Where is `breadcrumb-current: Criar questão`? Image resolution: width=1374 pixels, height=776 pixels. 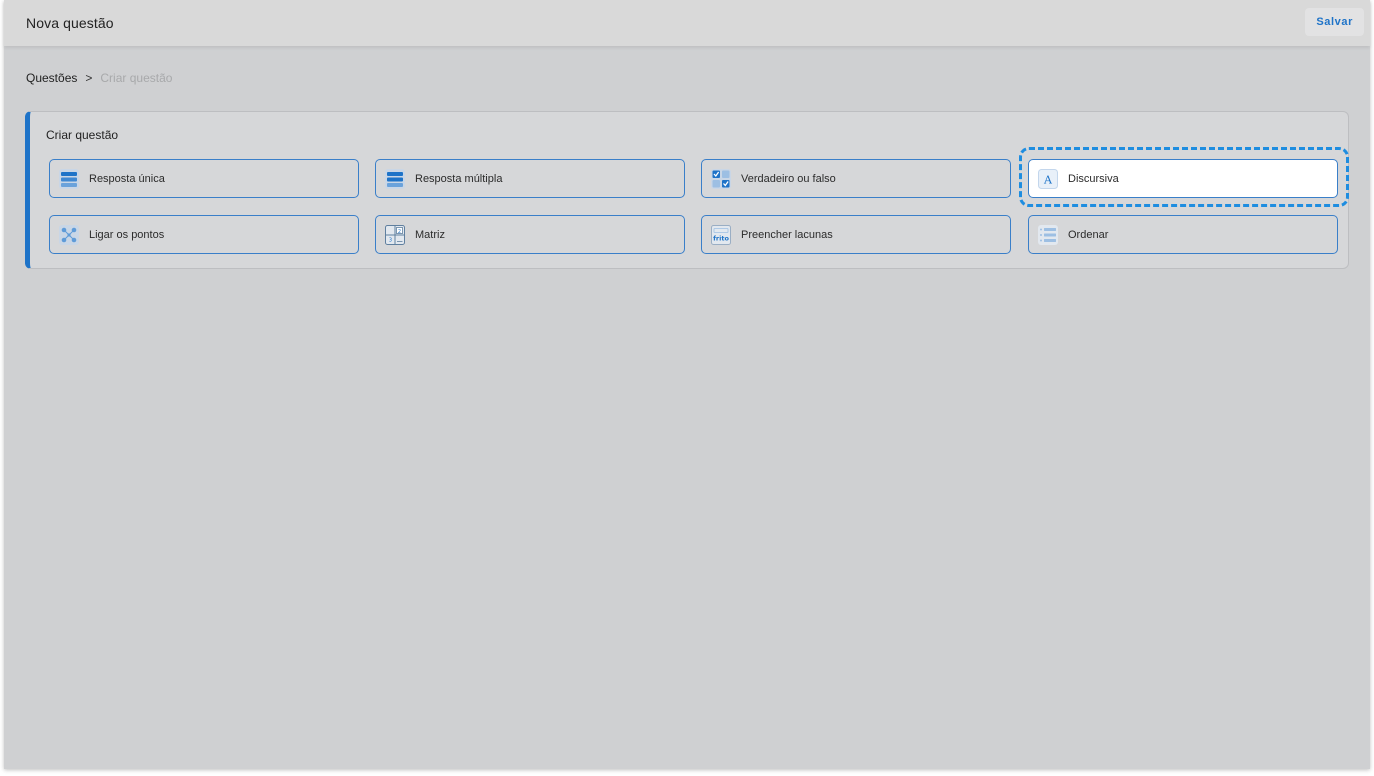
breadcrumb-current: Criar questão is located at coordinates (136, 78).